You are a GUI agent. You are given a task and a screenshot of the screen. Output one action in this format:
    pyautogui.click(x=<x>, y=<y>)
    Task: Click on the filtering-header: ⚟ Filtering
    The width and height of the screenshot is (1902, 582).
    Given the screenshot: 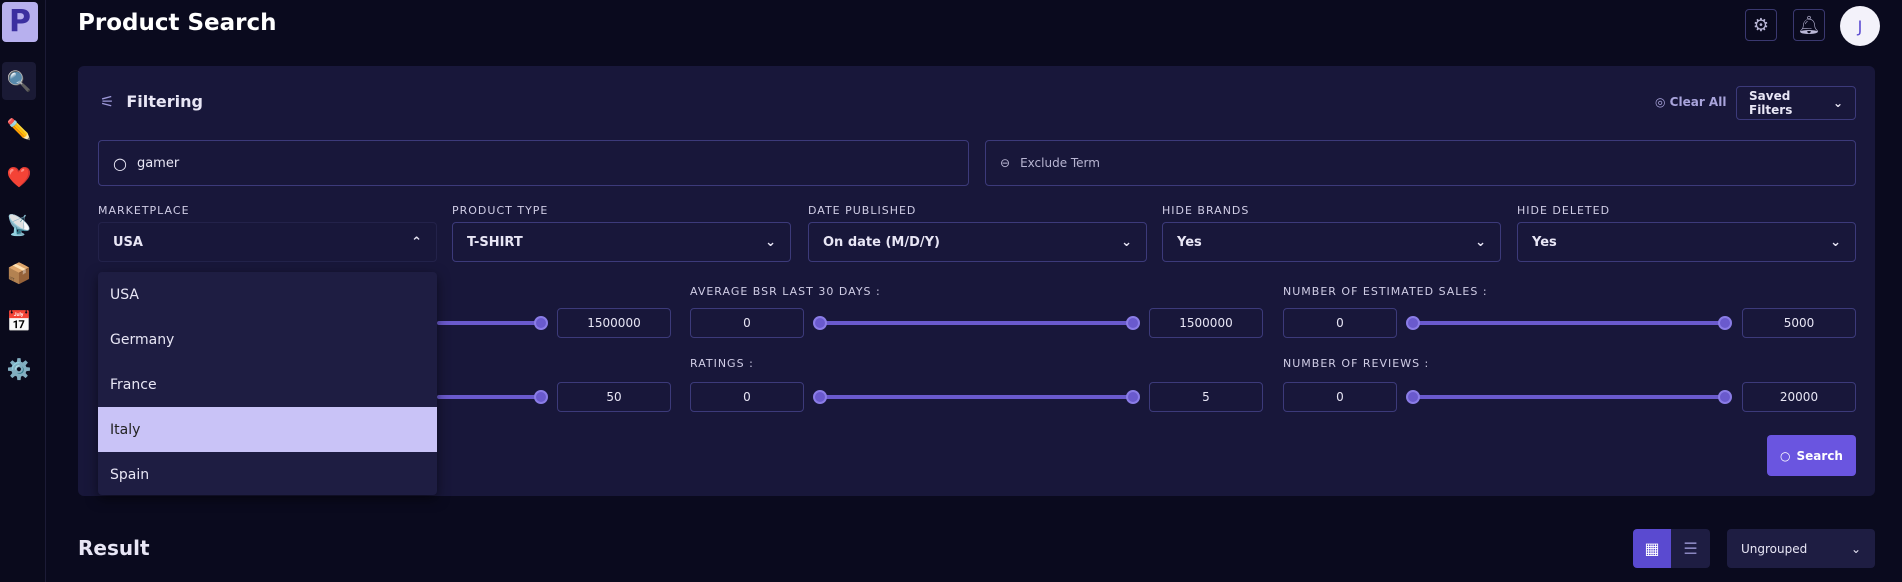 What is the action you would take?
    pyautogui.click(x=151, y=101)
    